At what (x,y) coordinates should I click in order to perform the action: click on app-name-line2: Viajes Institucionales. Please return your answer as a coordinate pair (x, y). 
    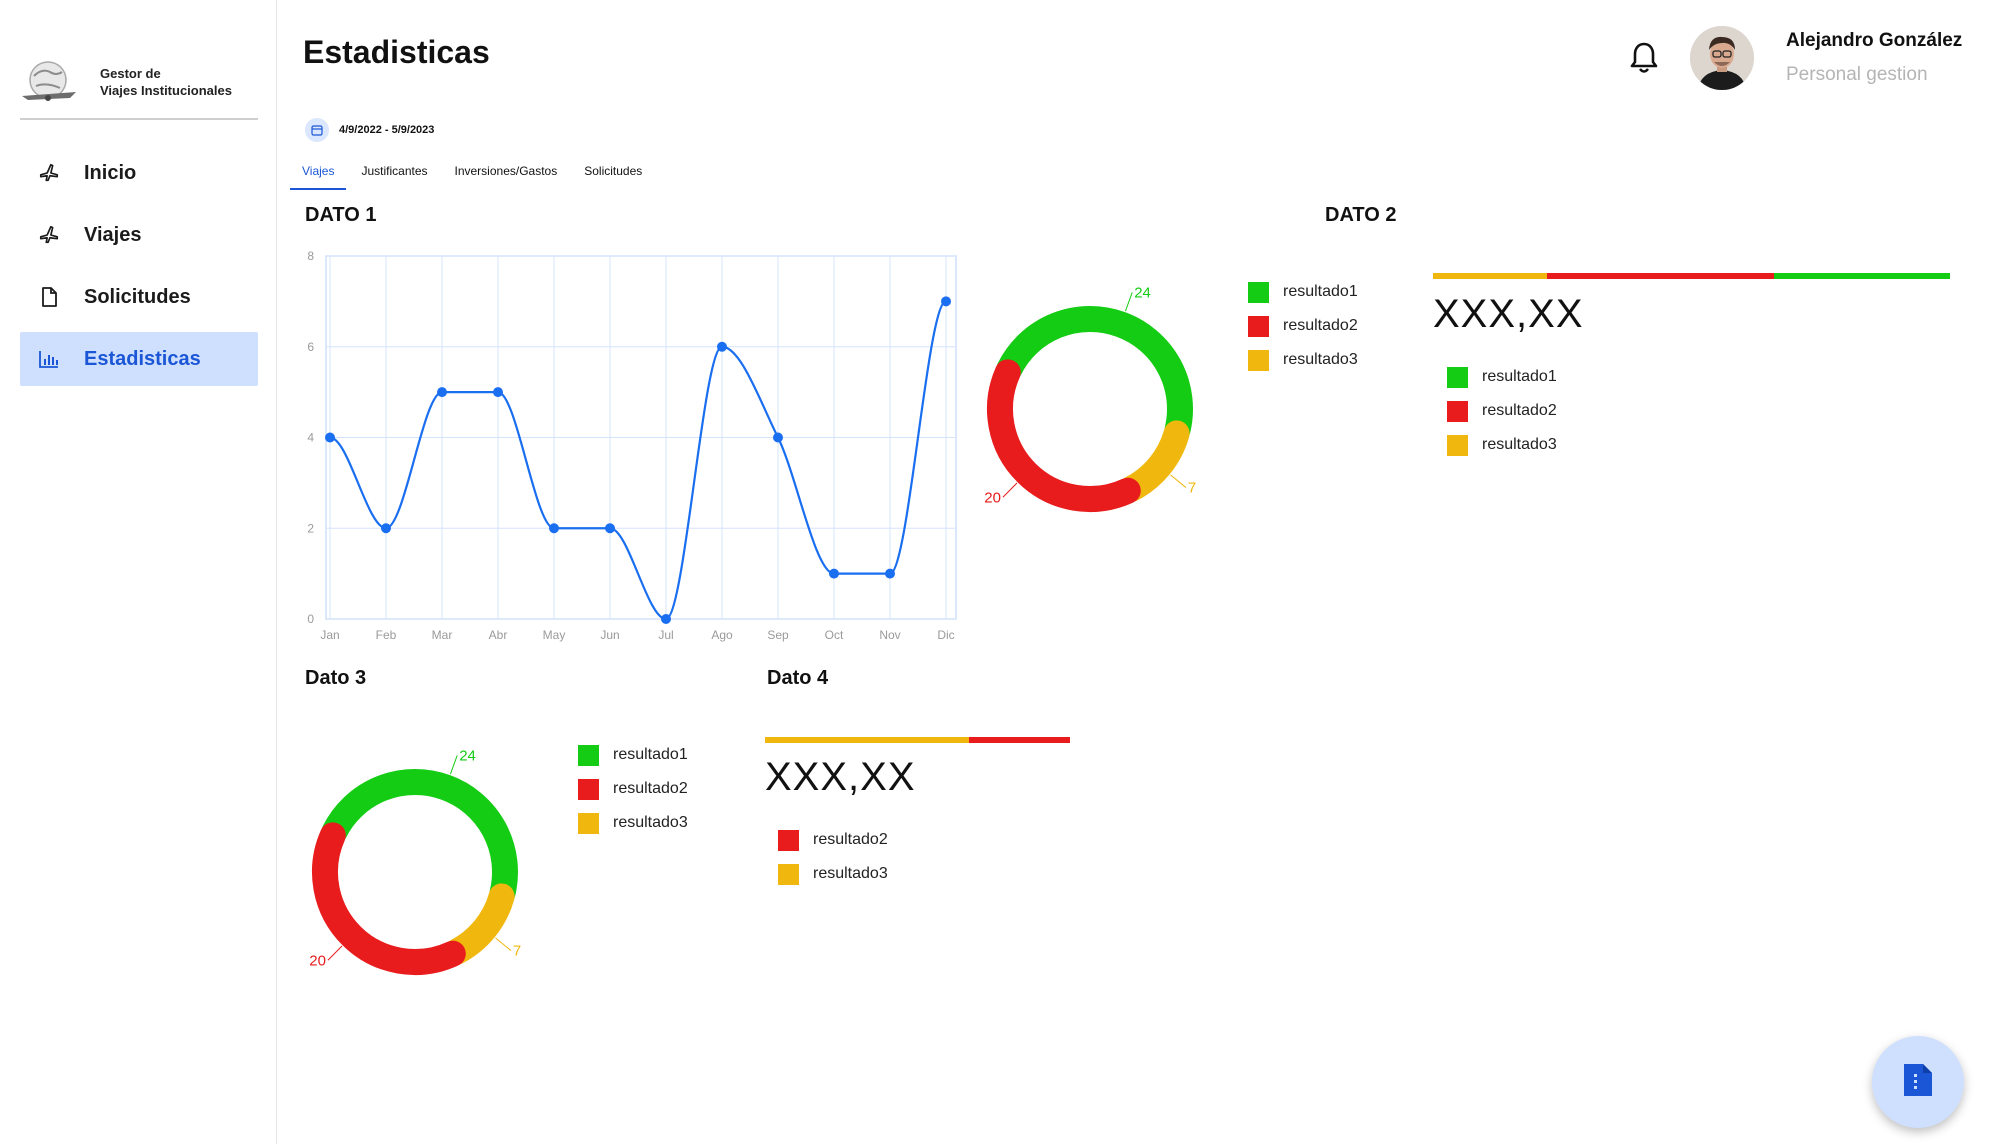
    Looking at the image, I should click on (166, 90).